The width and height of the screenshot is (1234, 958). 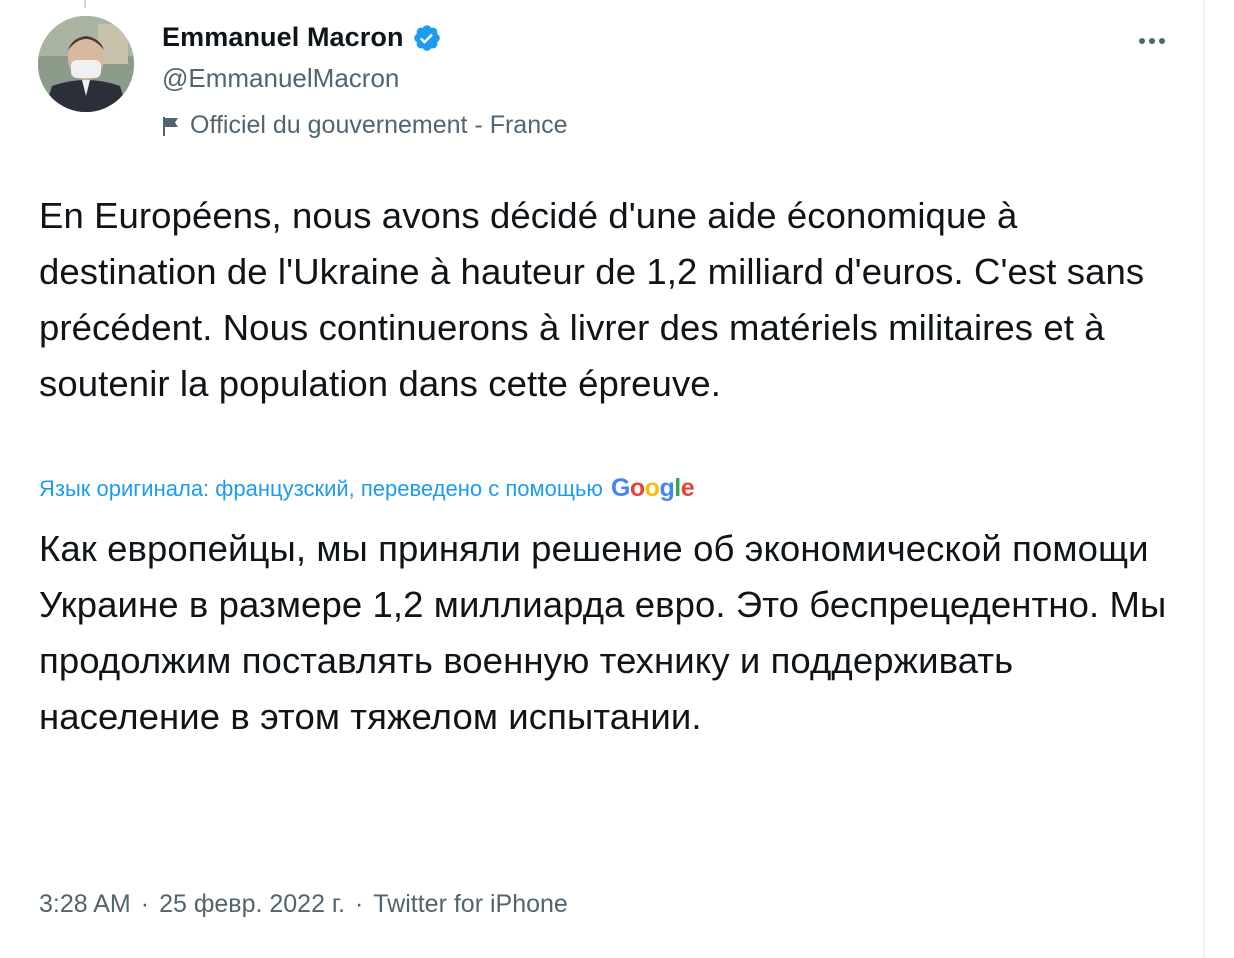 I want to click on name-row: Emmanuel Macron, so click(x=302, y=37).